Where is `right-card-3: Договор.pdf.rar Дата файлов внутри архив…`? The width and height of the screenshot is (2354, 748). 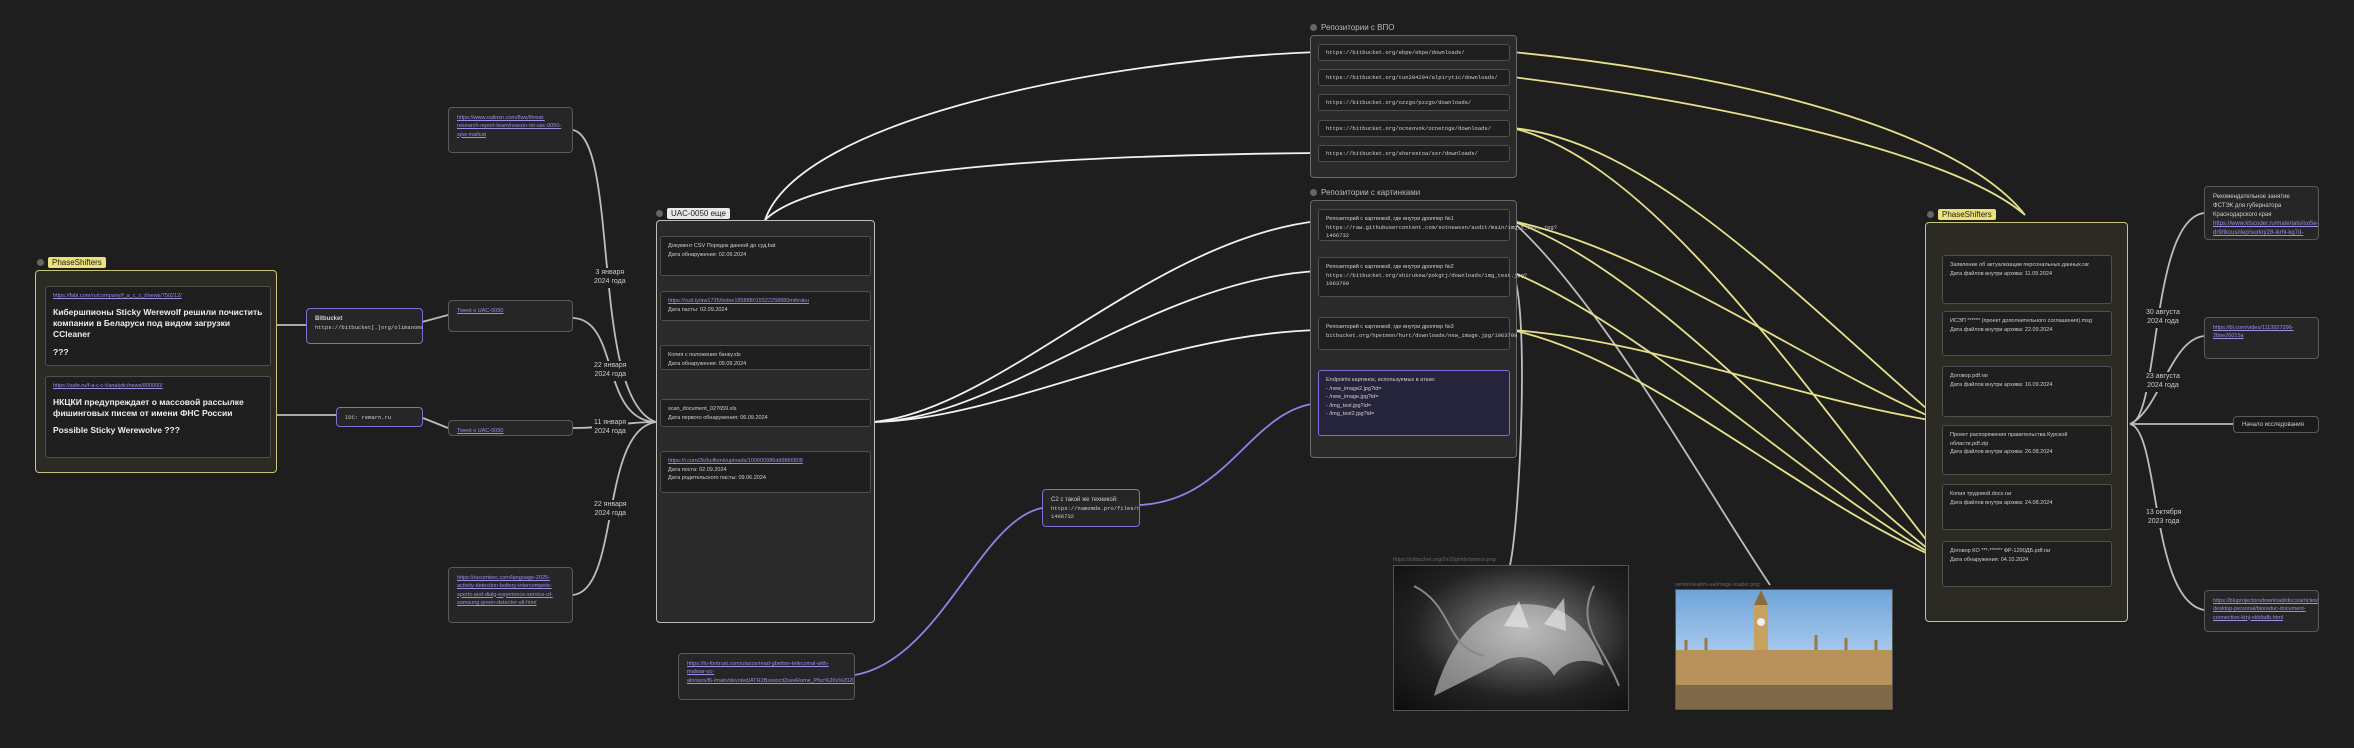 right-card-3: Договор.pdf.rar Дата файлов внутри архив… is located at coordinates (2027, 391).